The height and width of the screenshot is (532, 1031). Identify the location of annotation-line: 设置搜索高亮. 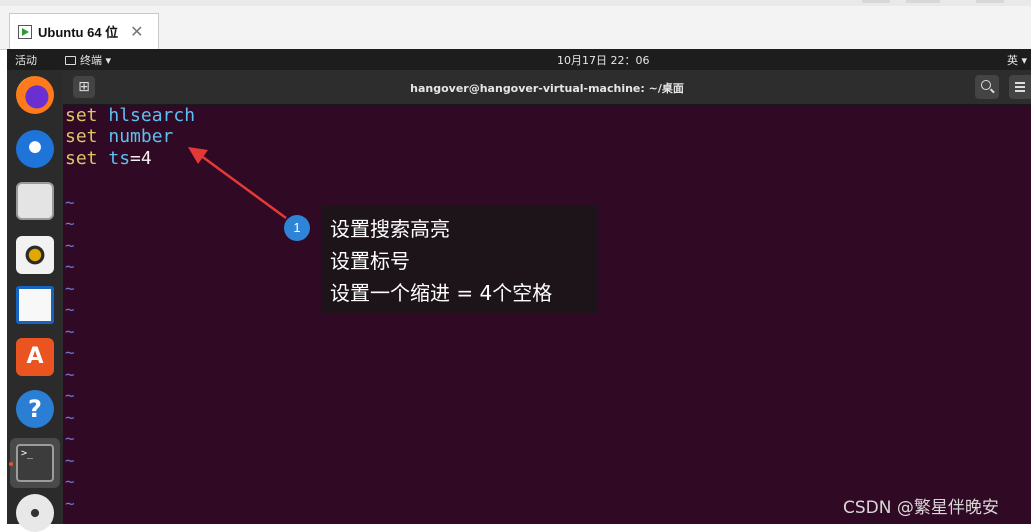
(390, 229).